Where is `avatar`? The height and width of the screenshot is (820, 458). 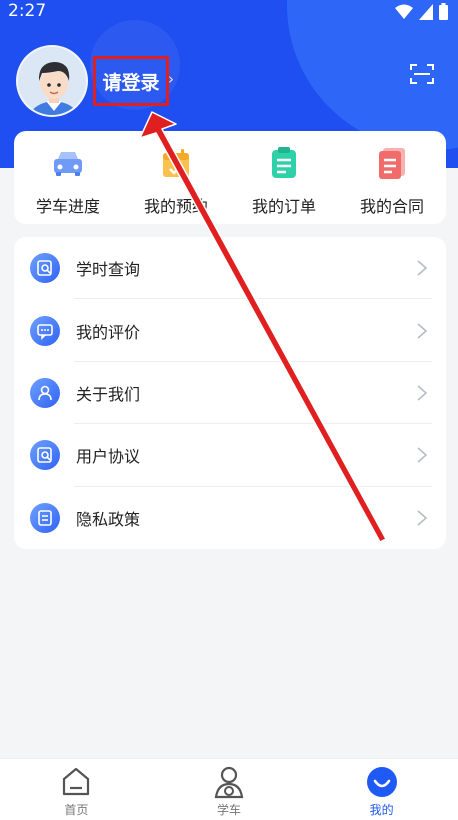
avatar is located at coordinates (52, 81).